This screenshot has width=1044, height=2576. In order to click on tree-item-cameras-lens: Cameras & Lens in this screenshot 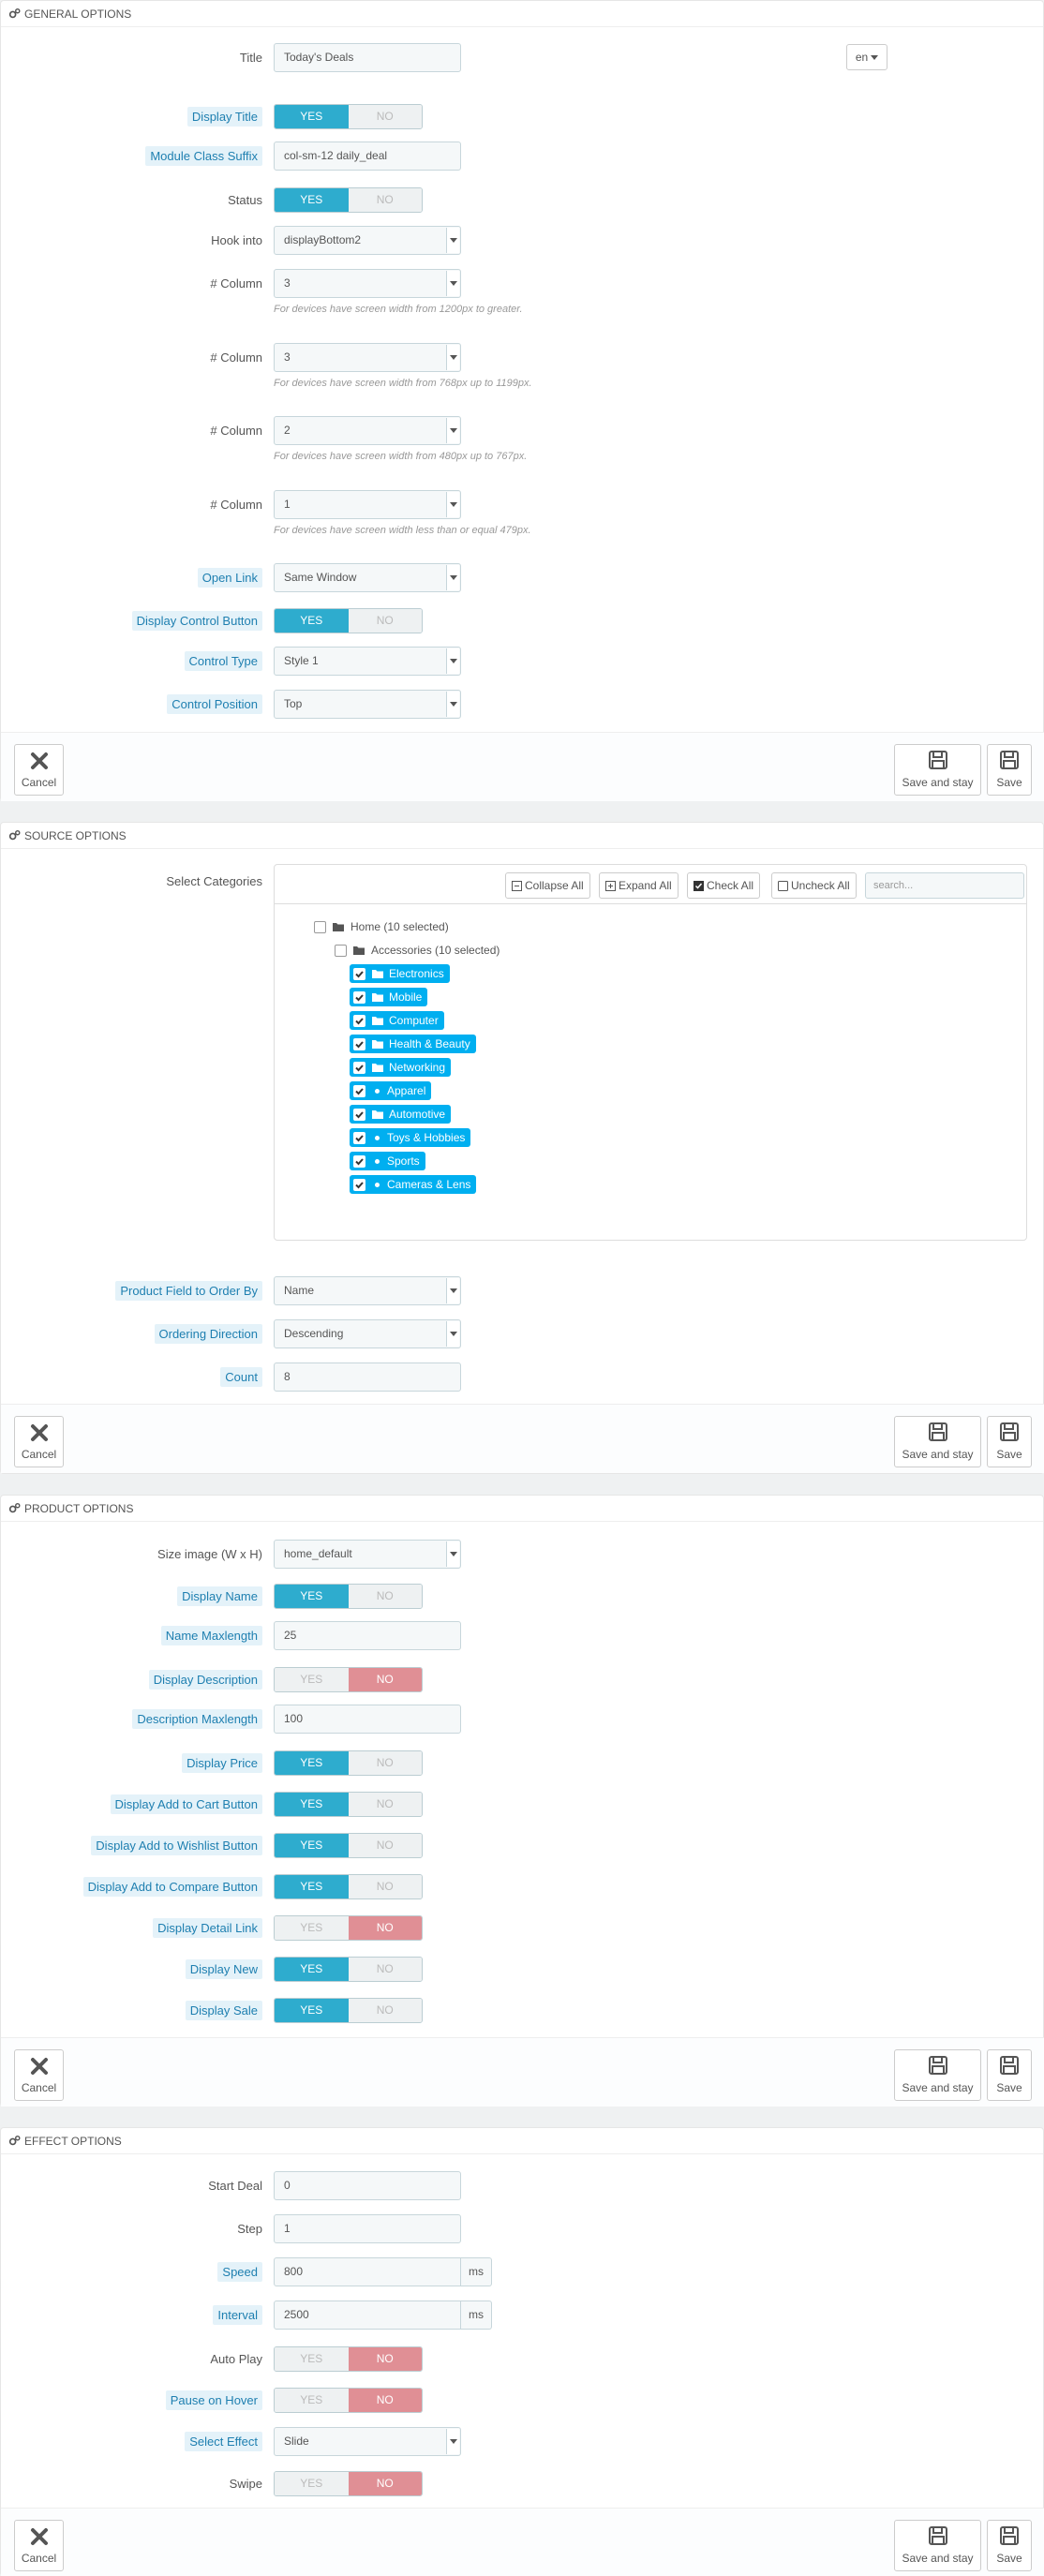, I will do `click(413, 1184)`.